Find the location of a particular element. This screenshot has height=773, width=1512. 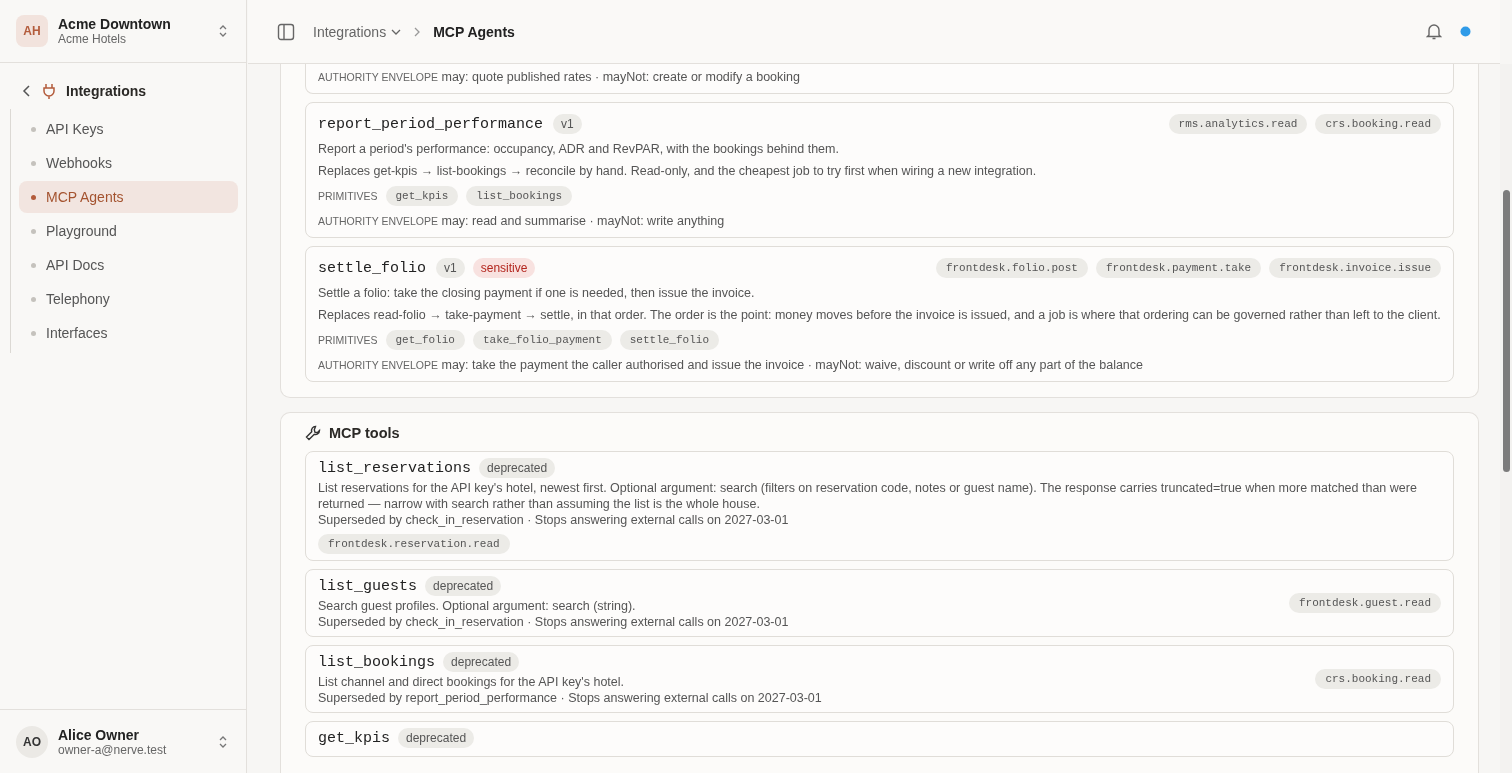

nav-item: API Docs is located at coordinates (128, 265).